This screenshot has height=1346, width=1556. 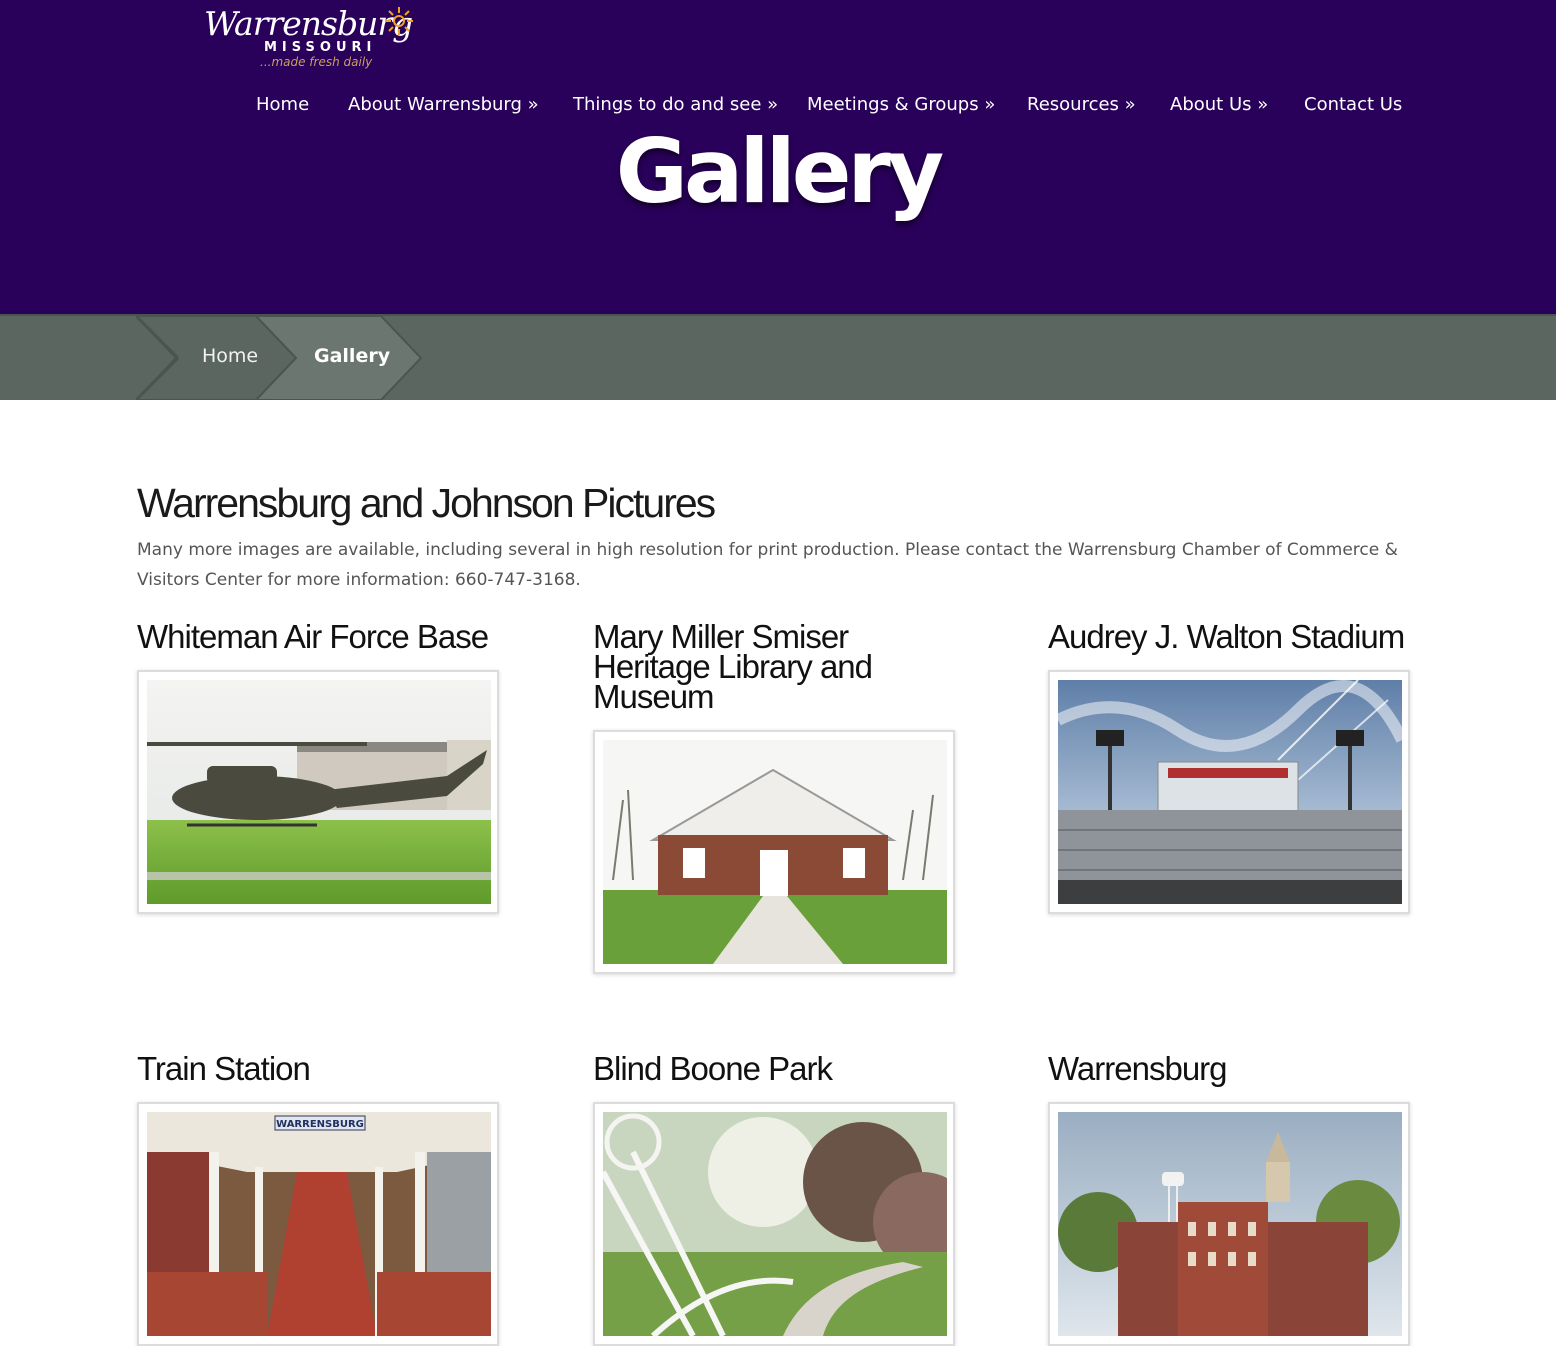 I want to click on nav-contact-us: Contact Us, so click(x=1353, y=104).